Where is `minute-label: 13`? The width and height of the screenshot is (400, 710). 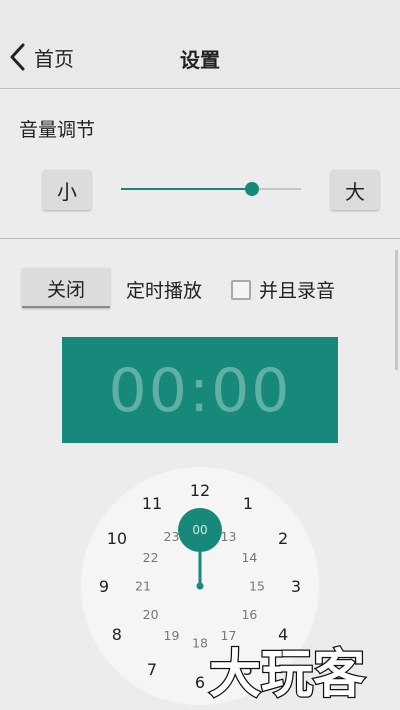 minute-label: 13 is located at coordinates (229, 536).